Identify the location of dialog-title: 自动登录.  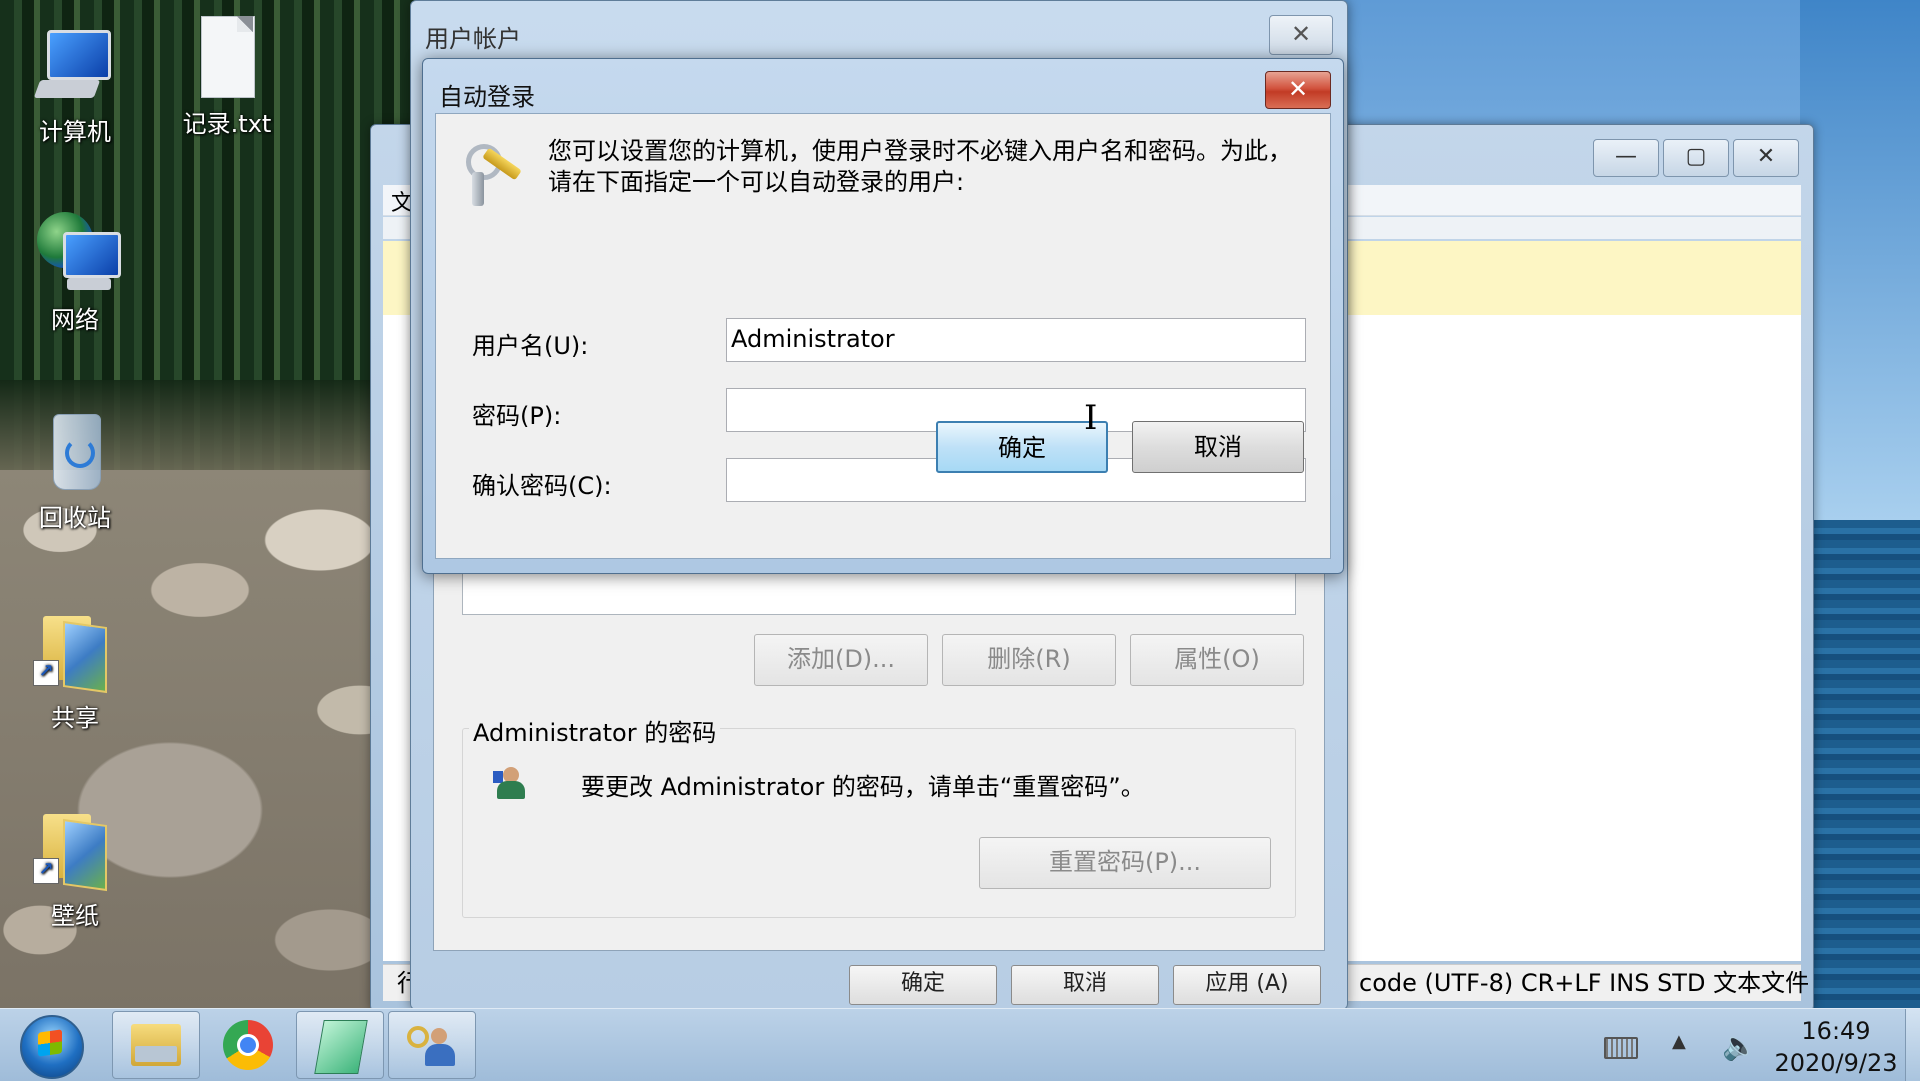
(487, 97).